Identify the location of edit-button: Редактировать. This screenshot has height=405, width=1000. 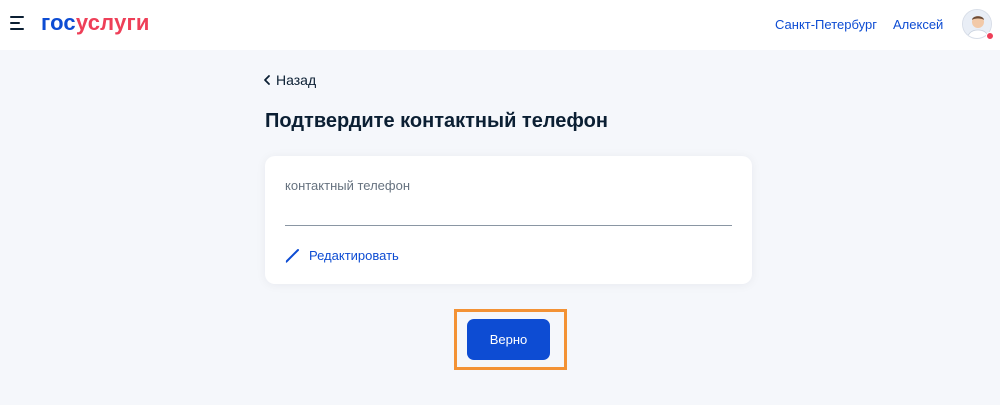
(342, 255).